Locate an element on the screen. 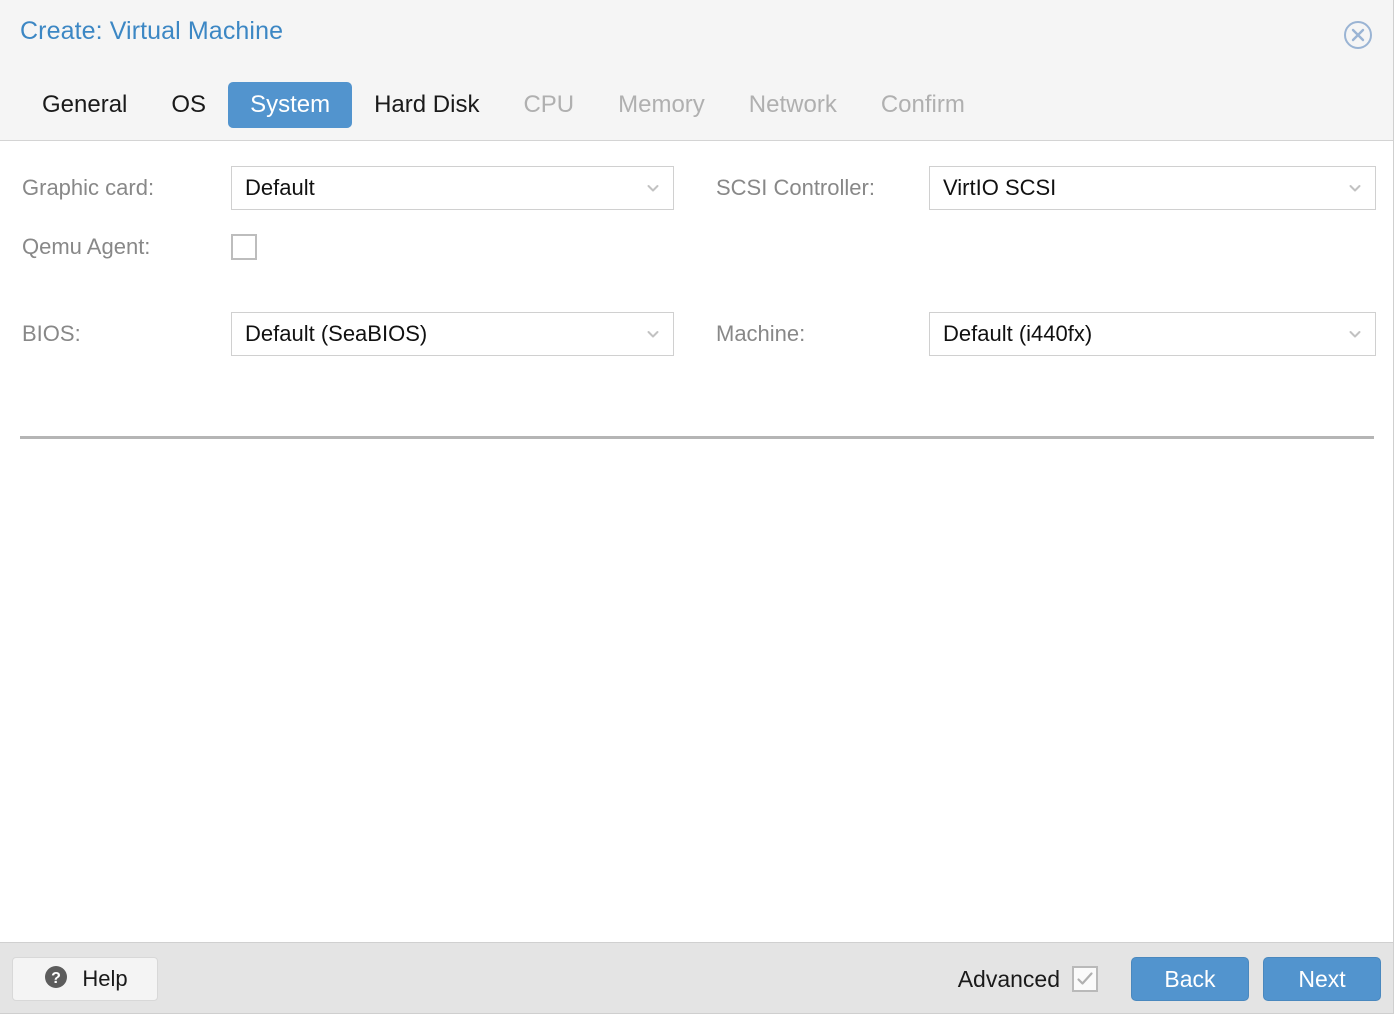  bios-select: Default (SeaBIOS) is located at coordinates (452, 334).